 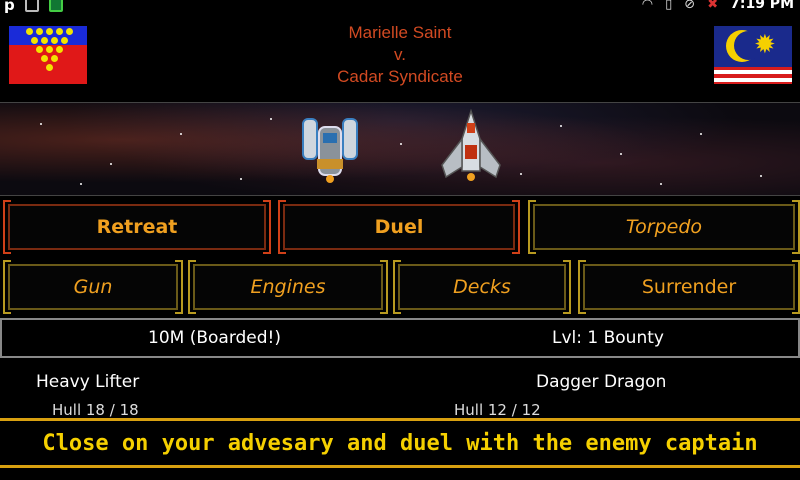 I want to click on duel-button: Duel, so click(x=399, y=227).